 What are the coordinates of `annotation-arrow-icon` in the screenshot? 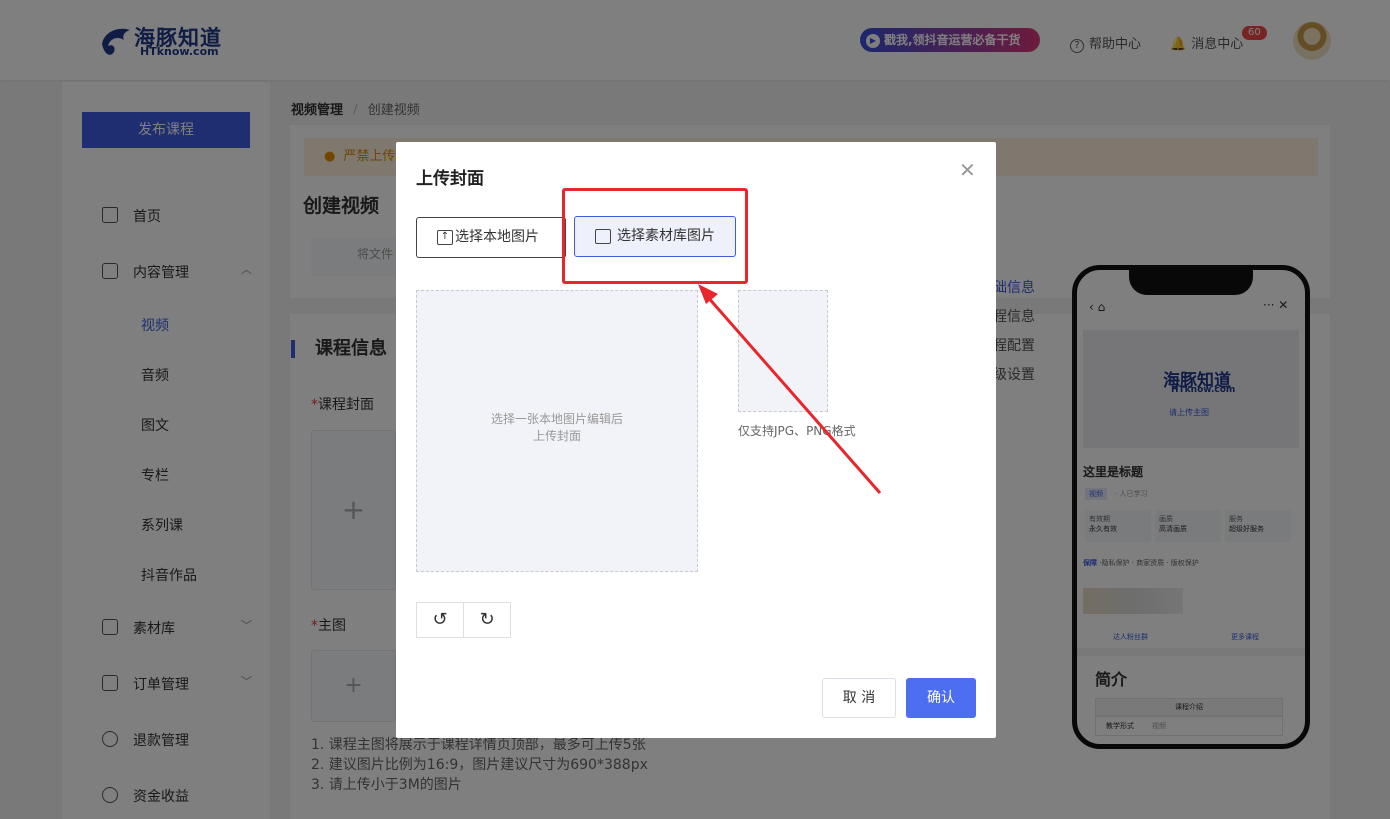 It's located at (790, 389).